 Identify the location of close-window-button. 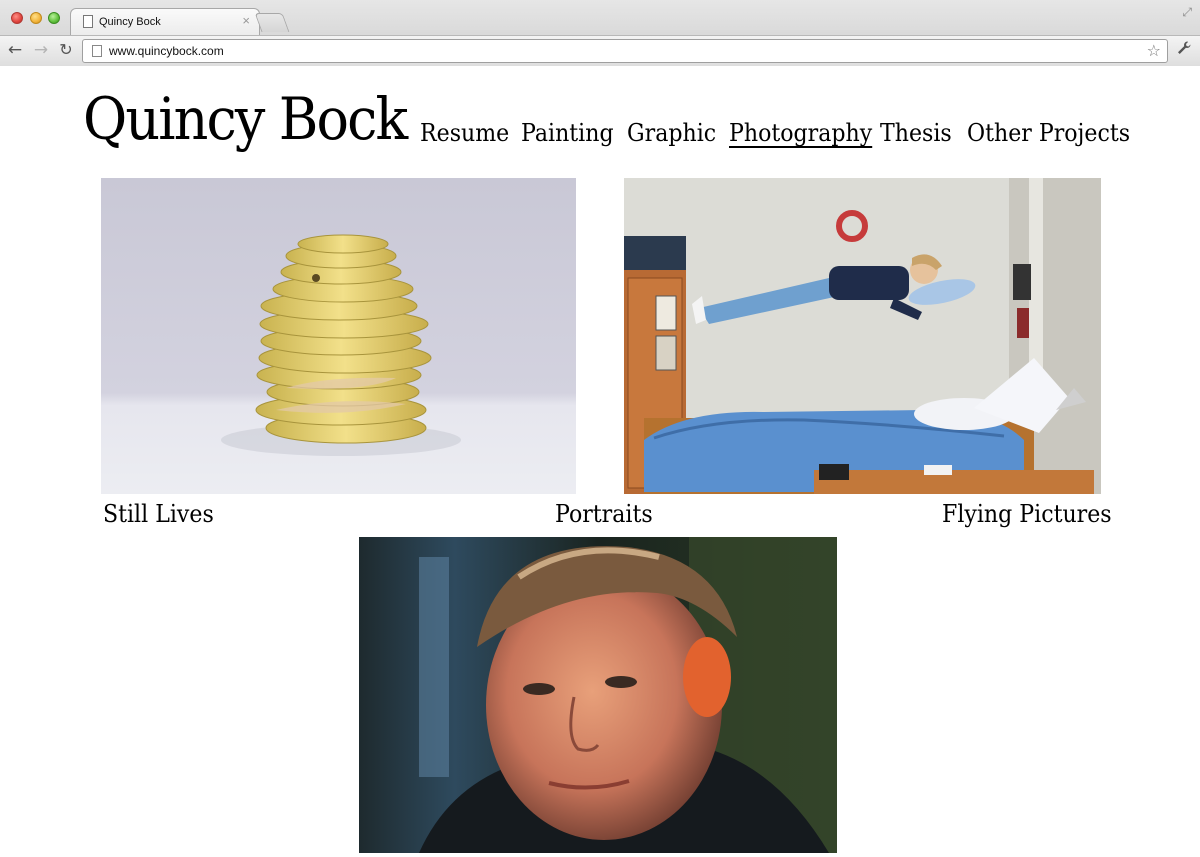
(17, 18).